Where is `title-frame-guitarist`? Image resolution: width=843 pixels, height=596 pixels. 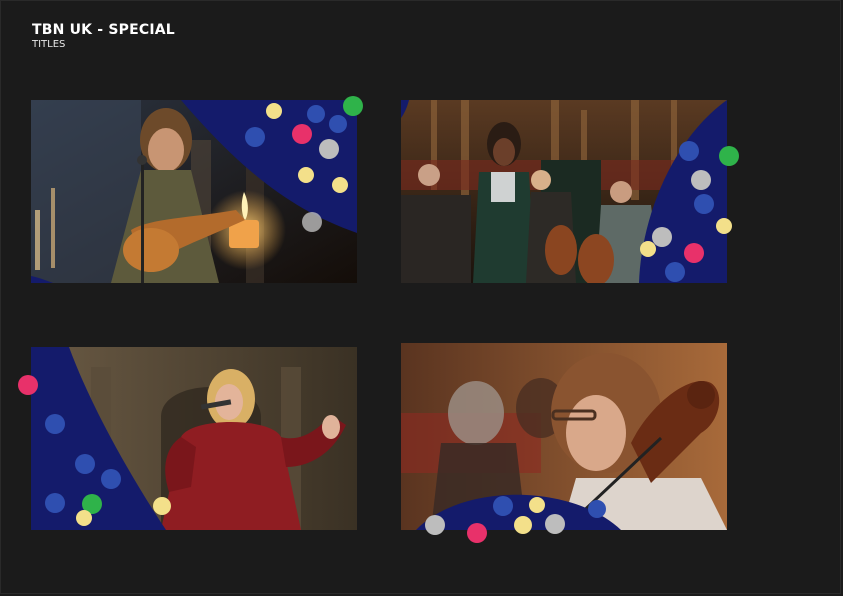
title-frame-guitarist is located at coordinates (194, 191).